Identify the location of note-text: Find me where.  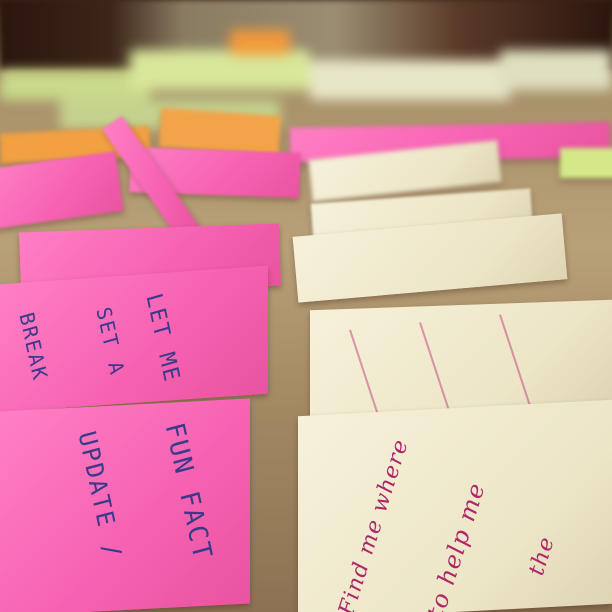
(374, 524).